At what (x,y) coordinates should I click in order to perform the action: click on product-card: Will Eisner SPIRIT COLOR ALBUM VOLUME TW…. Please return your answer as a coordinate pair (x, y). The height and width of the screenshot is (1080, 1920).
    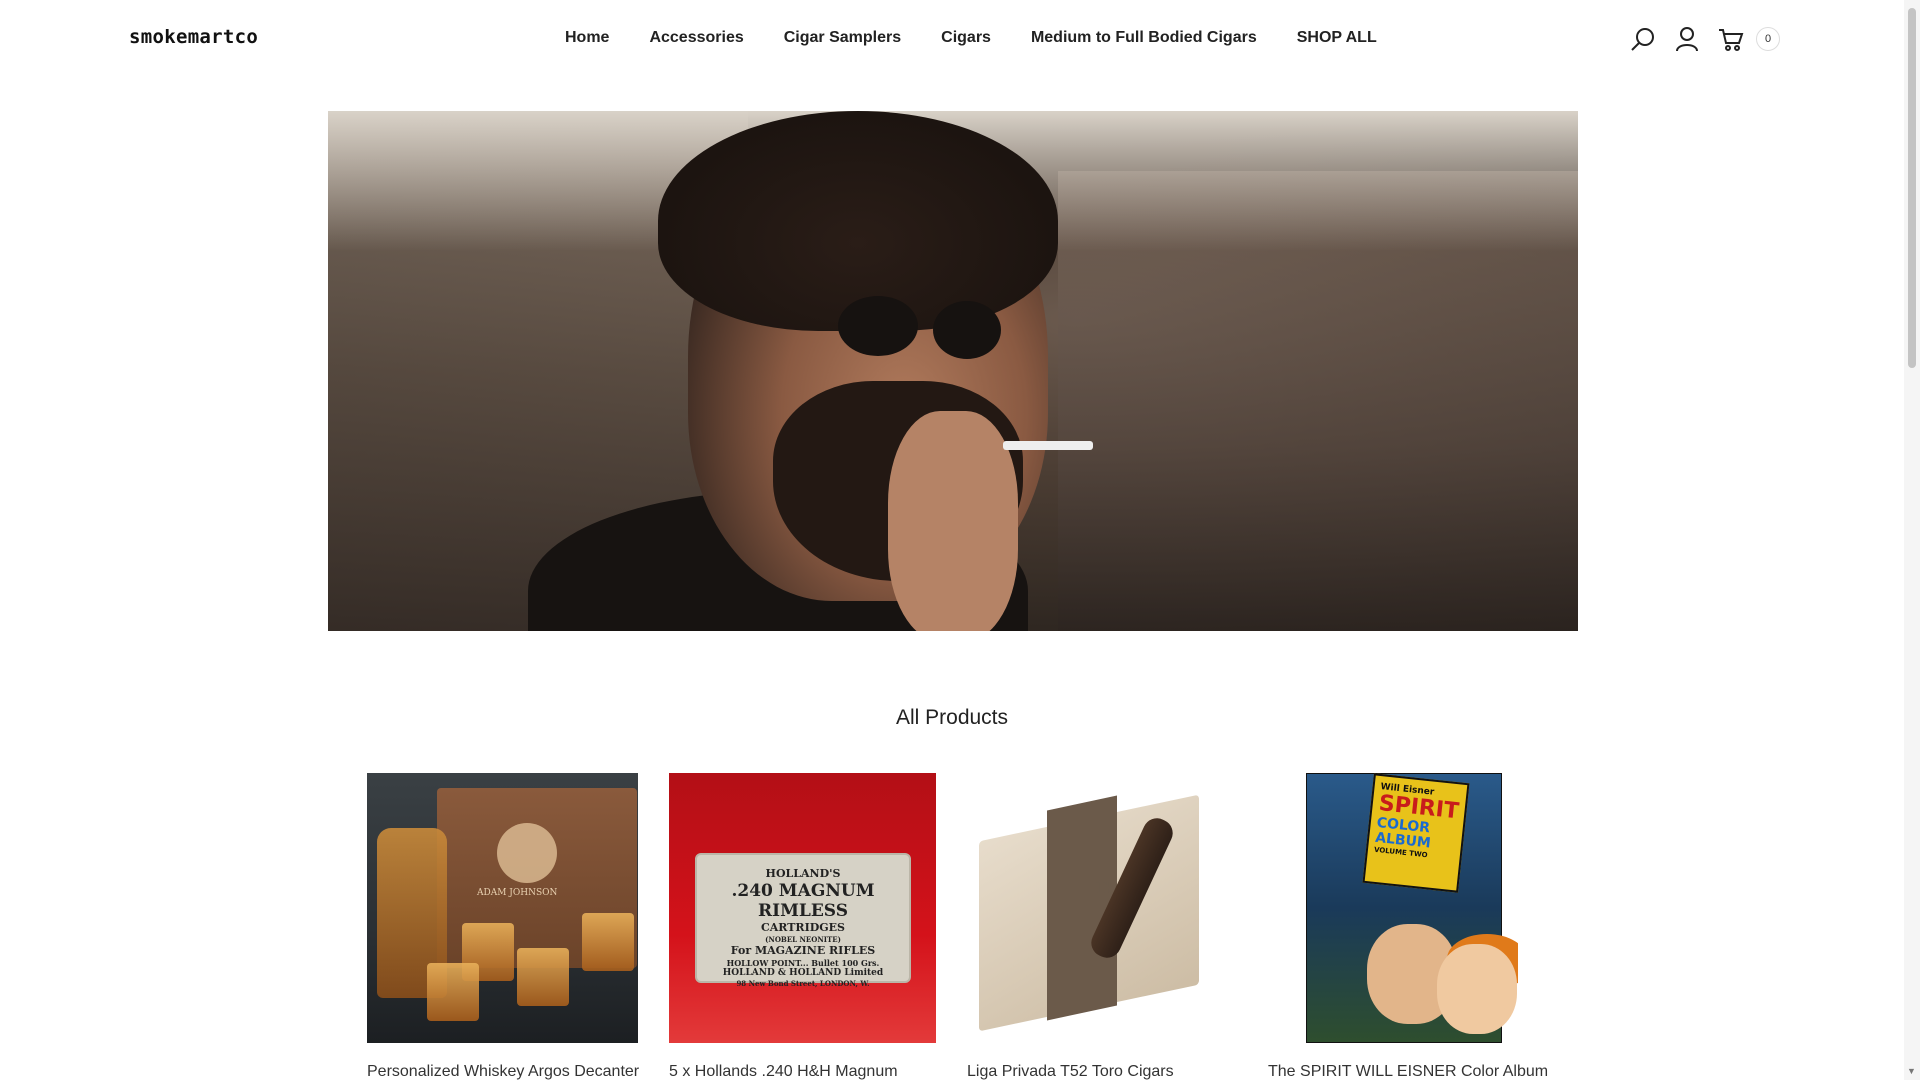
    Looking at the image, I should click on (1408, 926).